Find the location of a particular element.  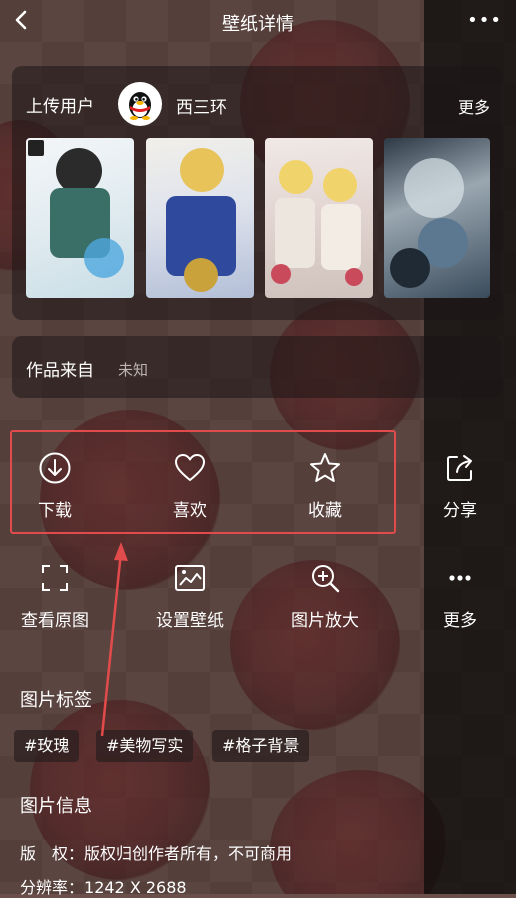

source-value: 未知 is located at coordinates (133, 370).